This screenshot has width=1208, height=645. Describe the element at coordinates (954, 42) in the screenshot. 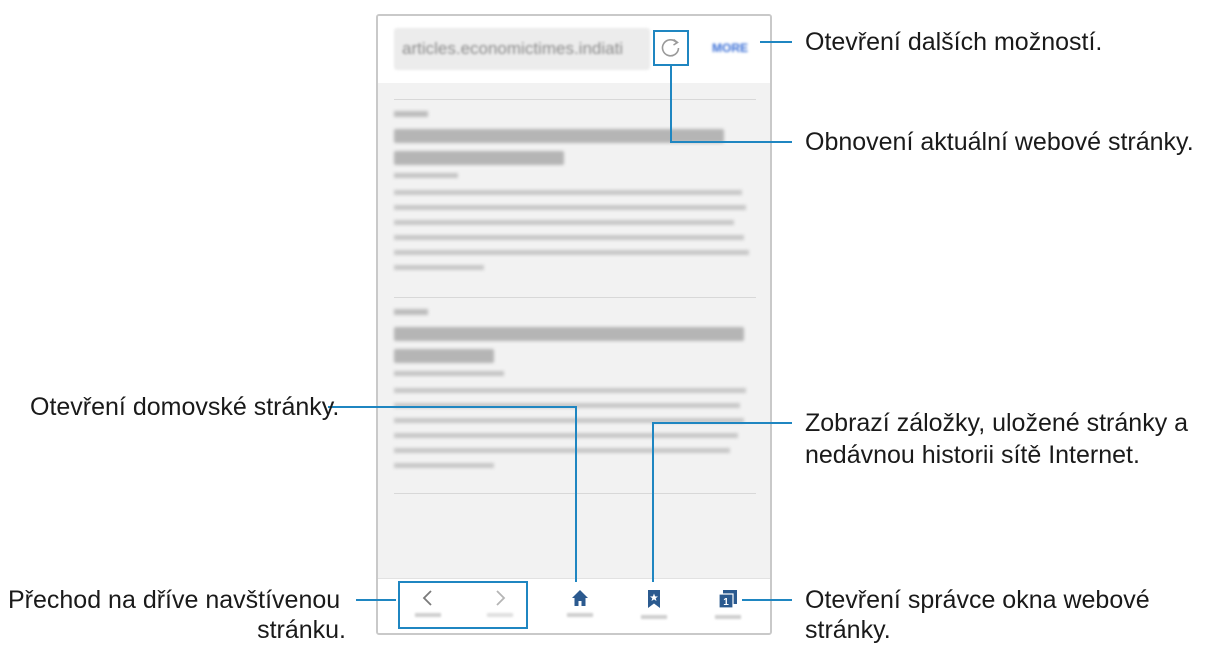

I see `caption-more-options: Otevření dalších možností.` at that location.